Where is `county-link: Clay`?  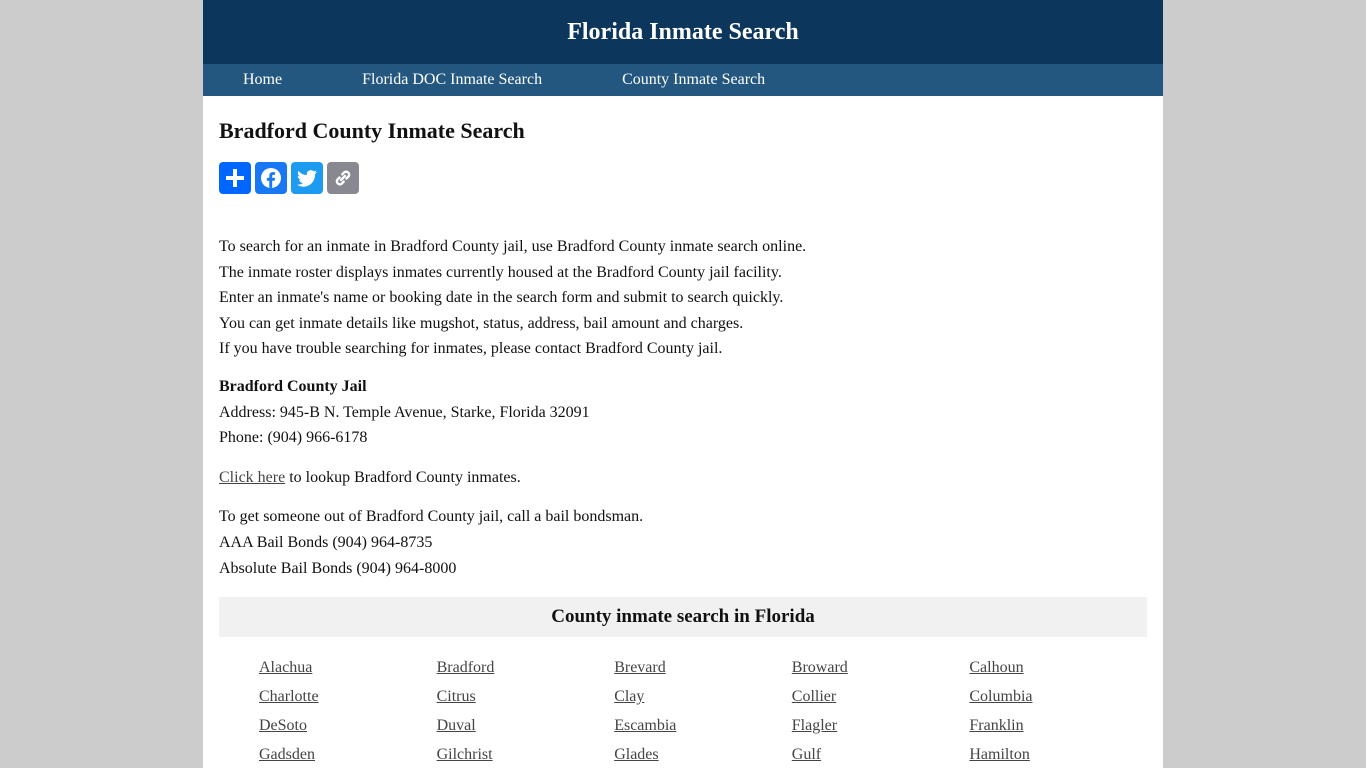
county-link: Clay is located at coordinates (703, 697).